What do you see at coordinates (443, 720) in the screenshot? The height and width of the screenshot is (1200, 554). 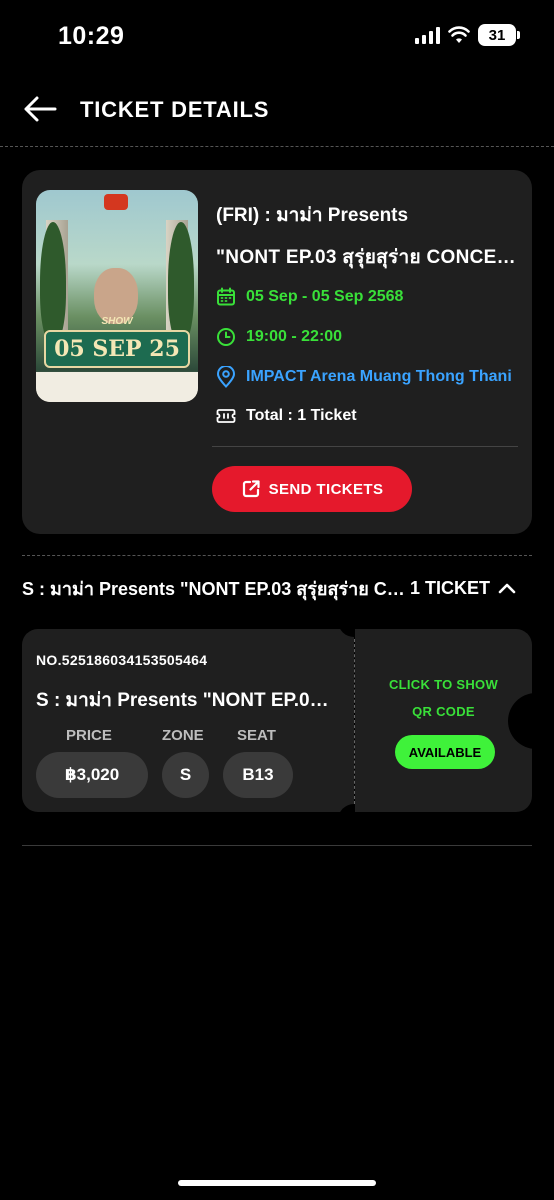 I see `show-qr-code-button: CLICK TO SHOW QR CODE AVAILABLE` at bounding box center [443, 720].